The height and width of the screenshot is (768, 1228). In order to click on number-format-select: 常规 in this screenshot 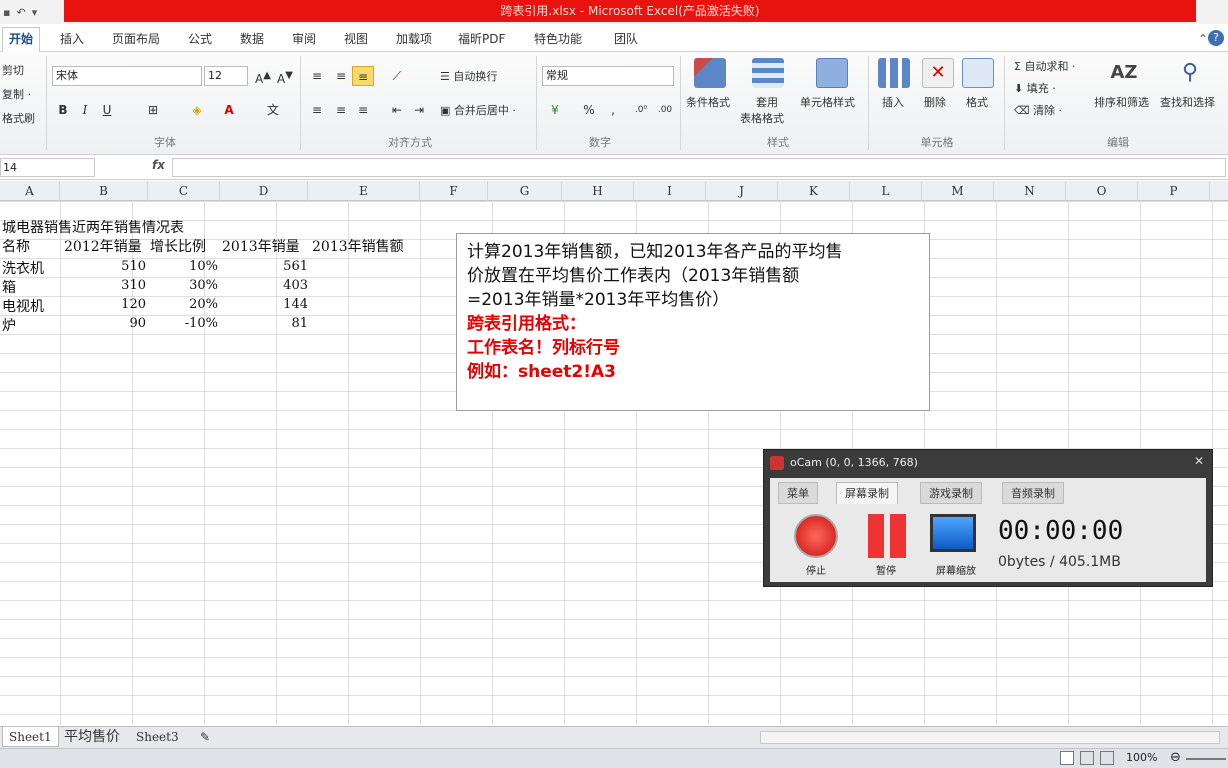, I will do `click(608, 76)`.